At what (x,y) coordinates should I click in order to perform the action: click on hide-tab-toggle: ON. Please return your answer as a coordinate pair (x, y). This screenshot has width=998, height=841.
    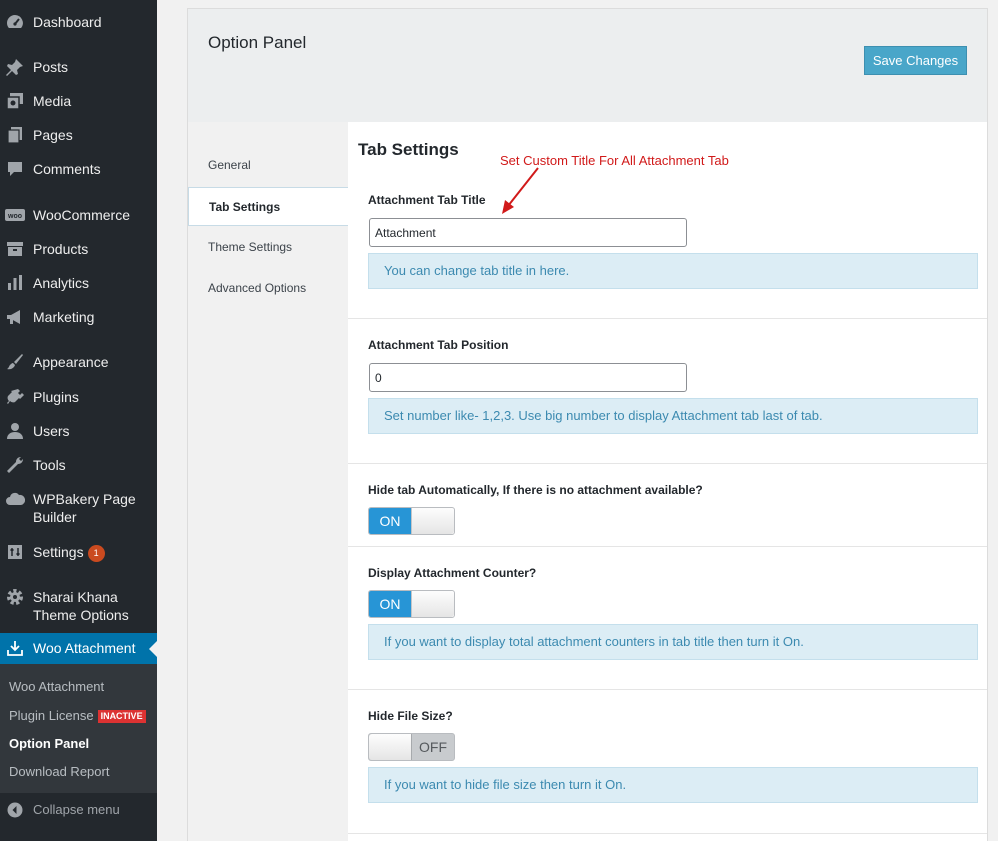
    Looking at the image, I should click on (411, 521).